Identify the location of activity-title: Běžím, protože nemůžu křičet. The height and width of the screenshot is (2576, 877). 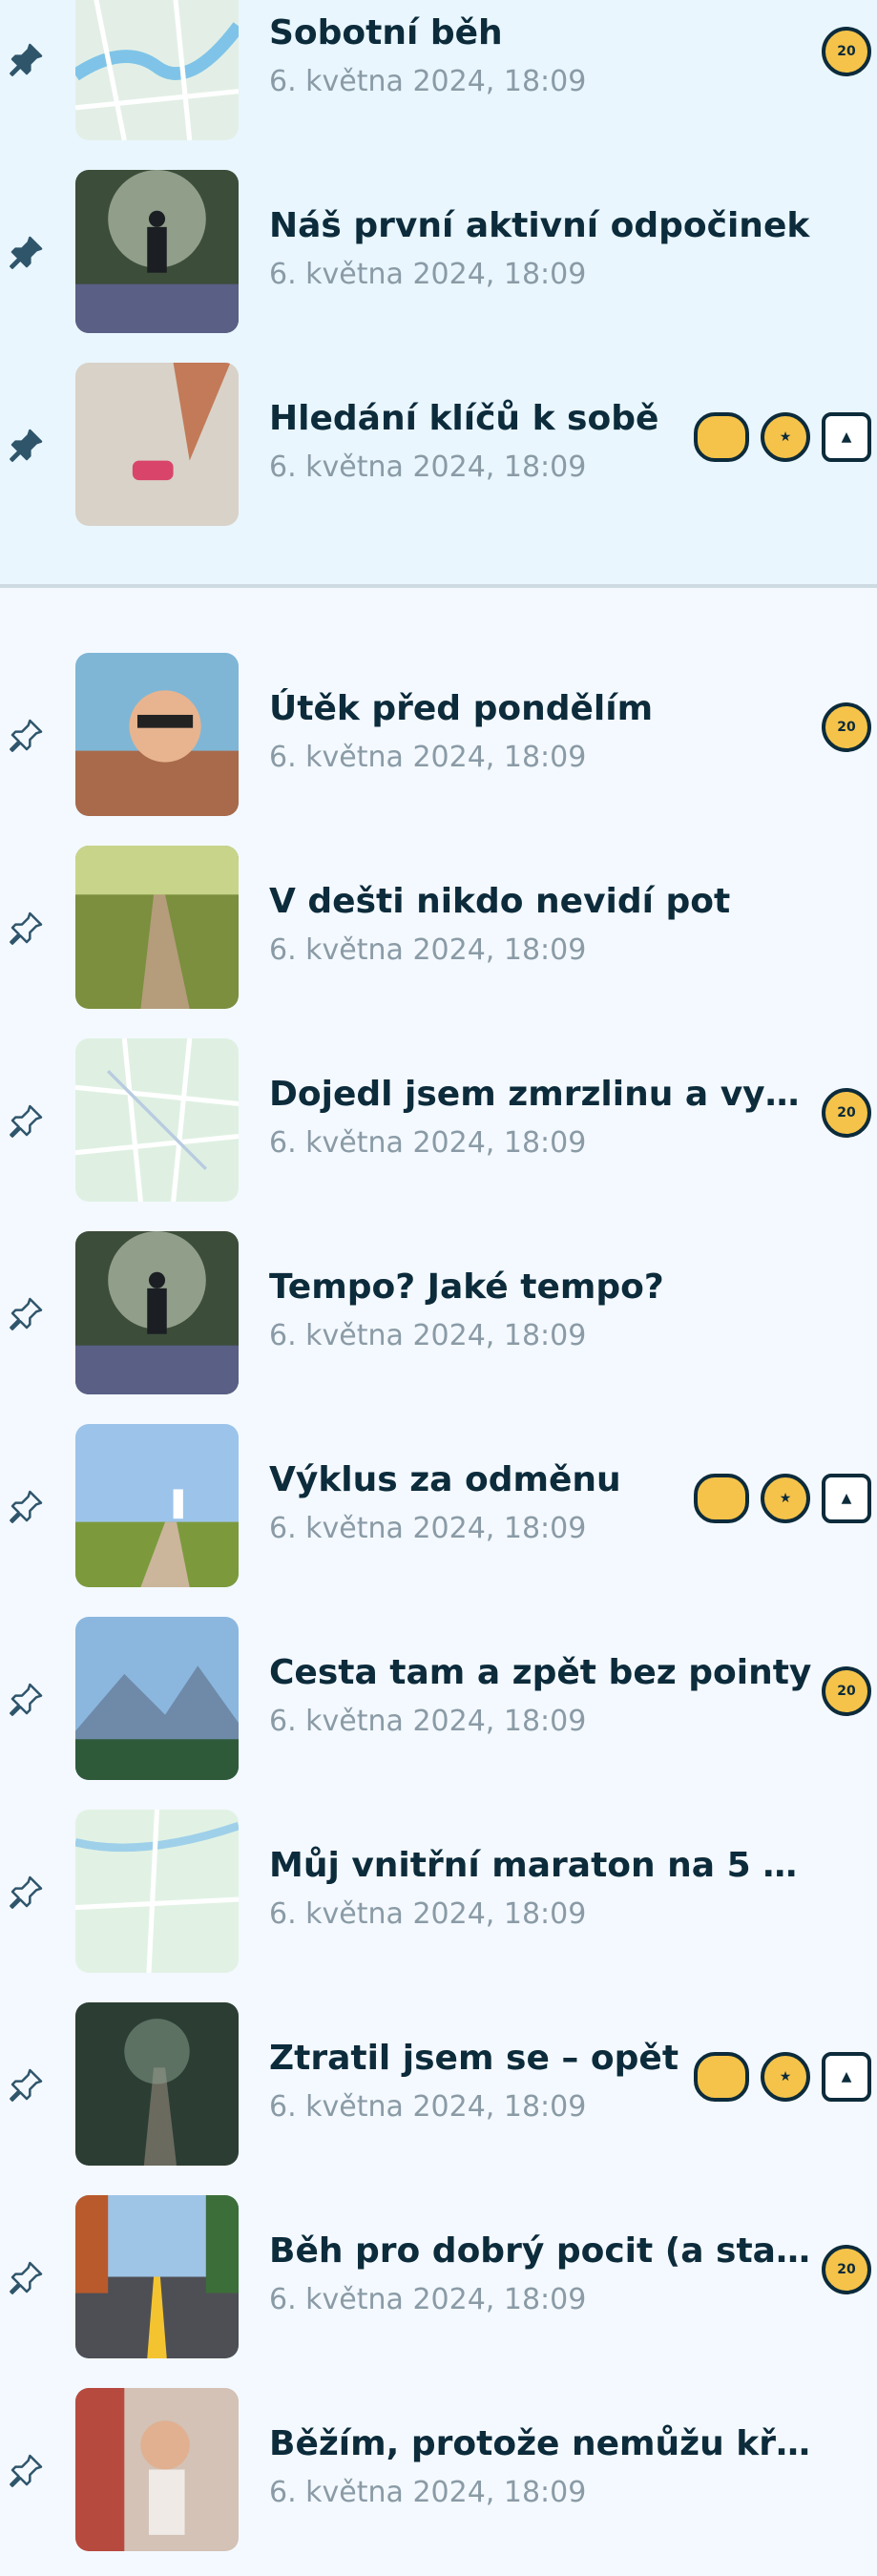
(541, 2443).